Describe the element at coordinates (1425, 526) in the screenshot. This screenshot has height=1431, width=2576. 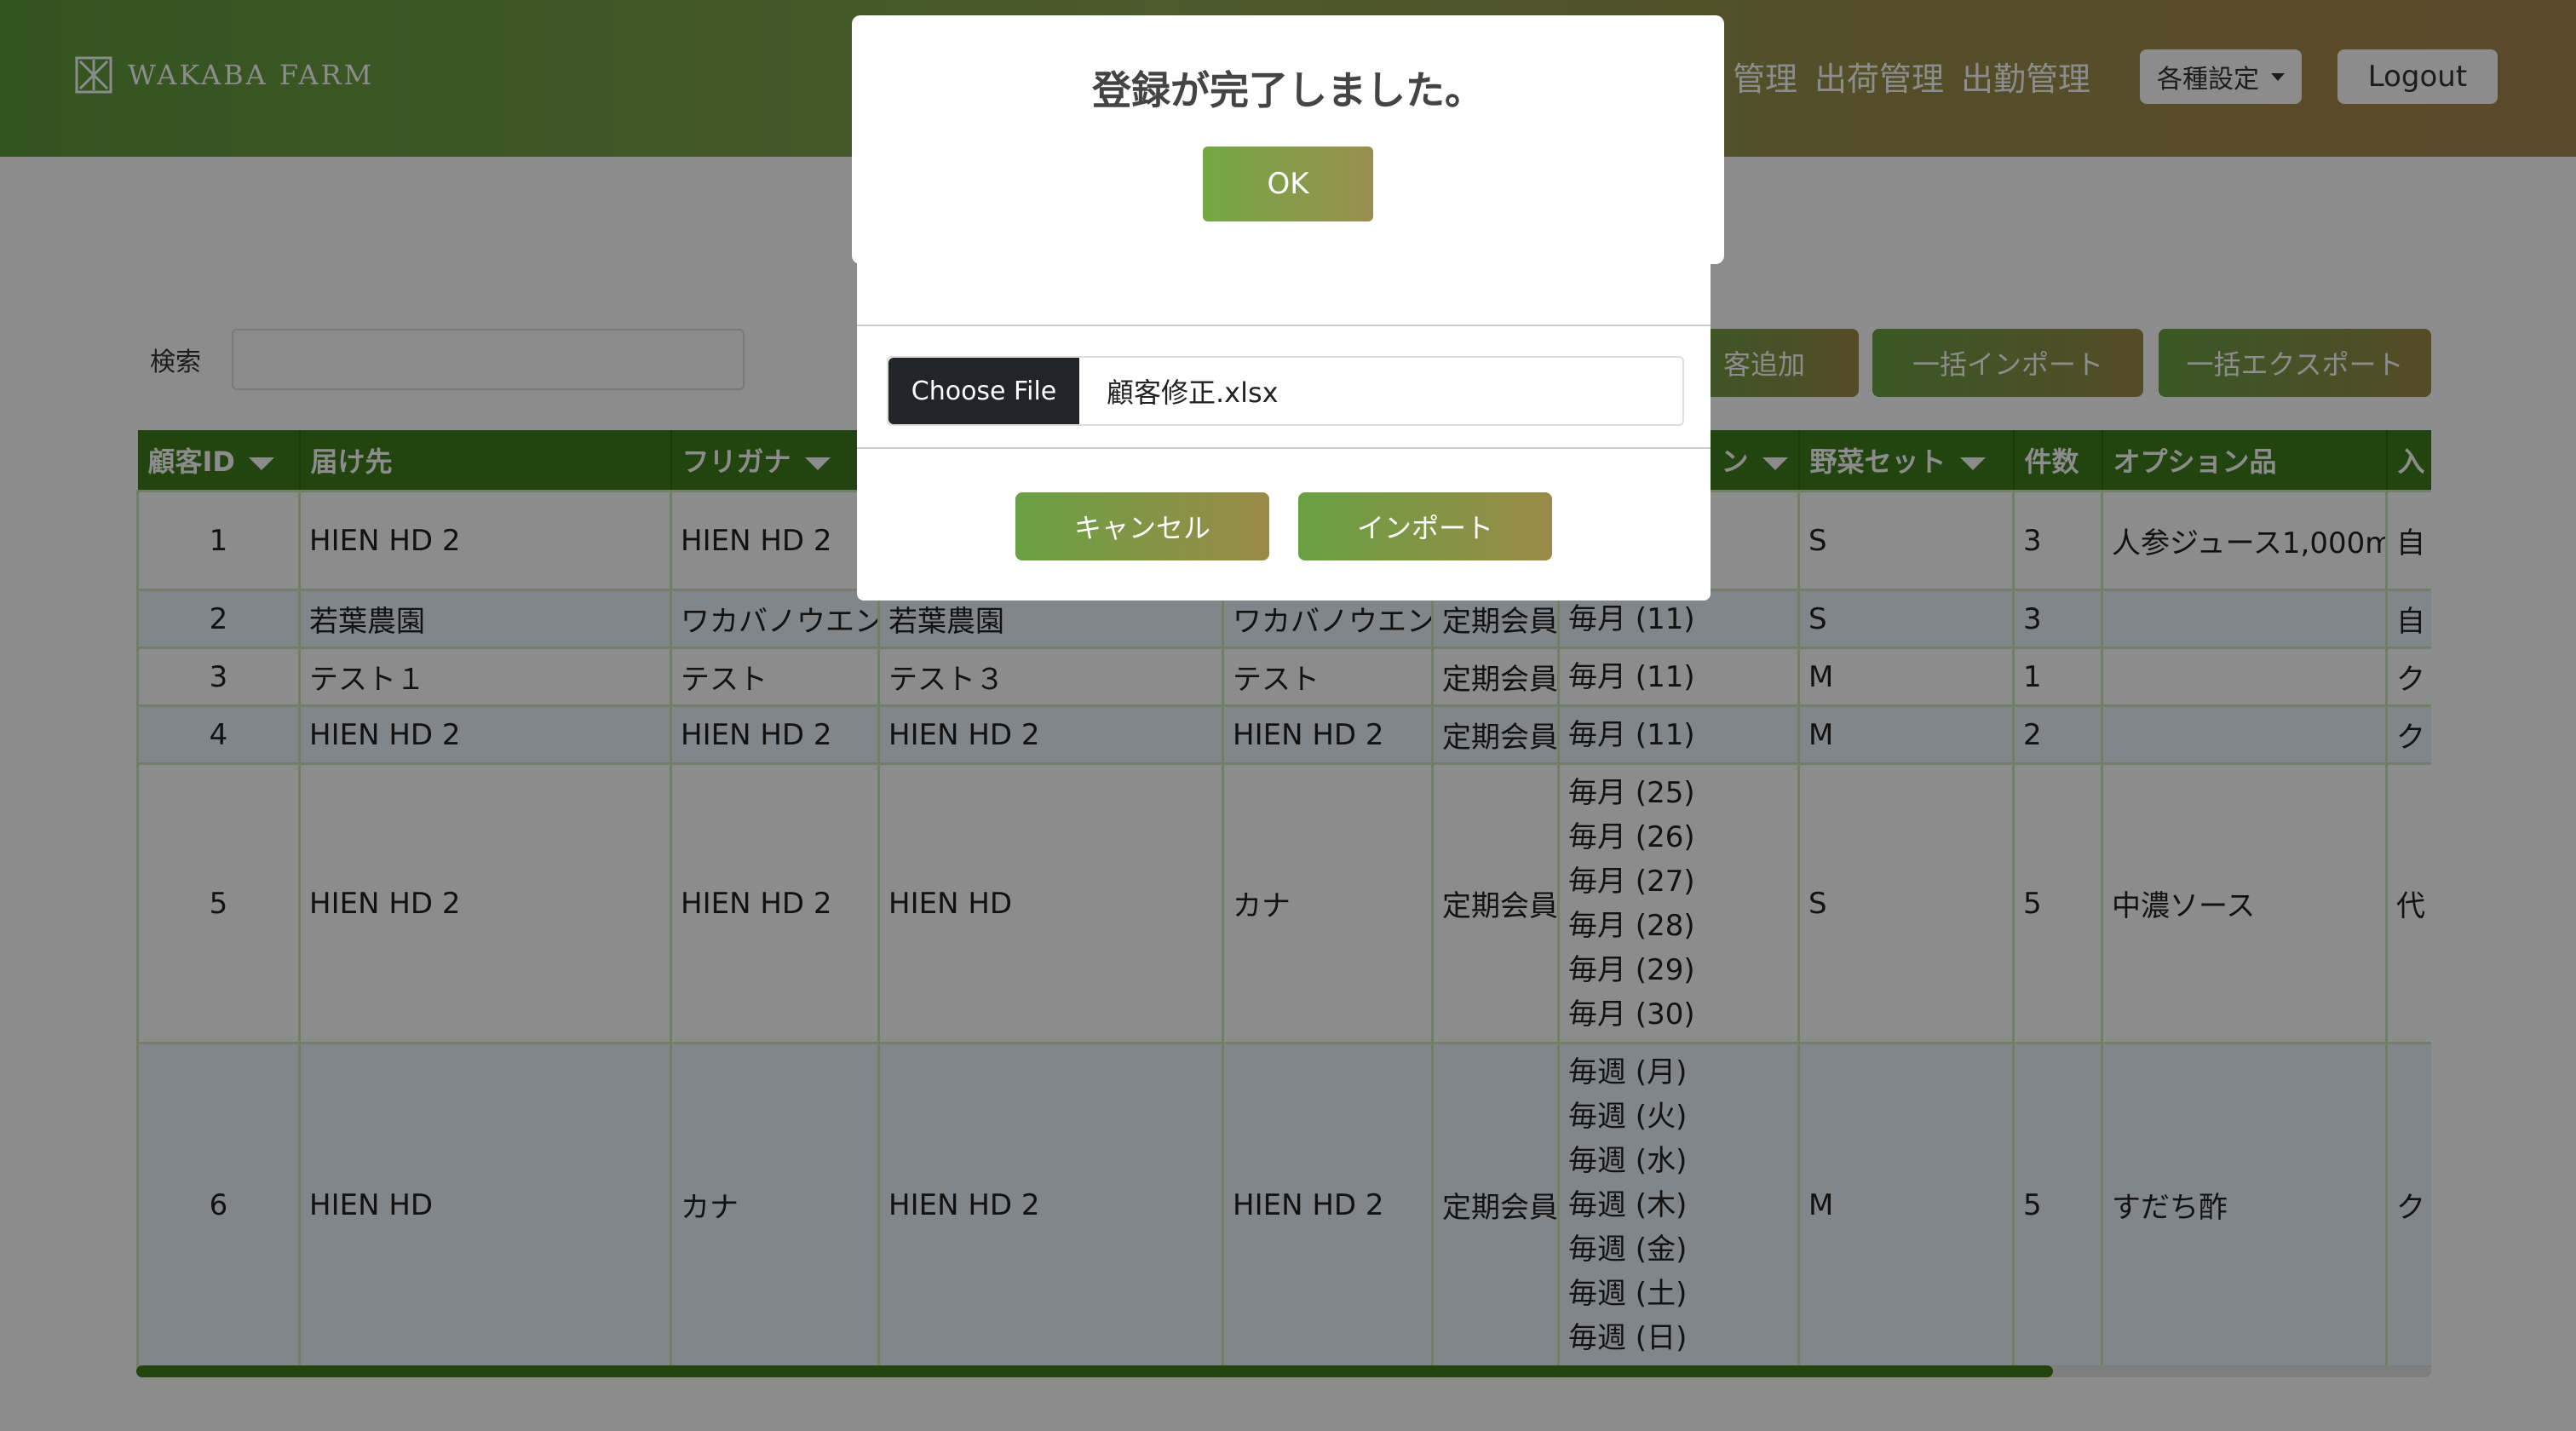
I see `import-button: インポート` at that location.